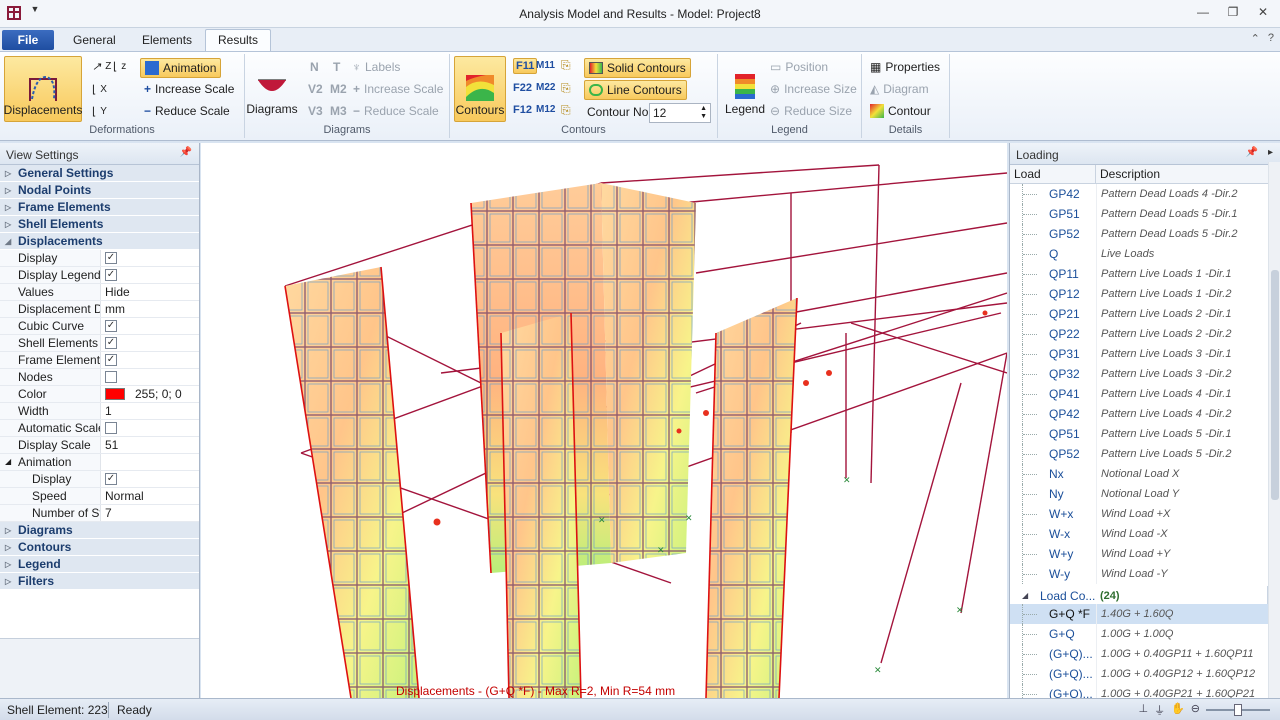 The height and width of the screenshot is (720, 1280). What do you see at coordinates (635, 90) in the screenshot?
I see `line-contours-button: Line Contours` at bounding box center [635, 90].